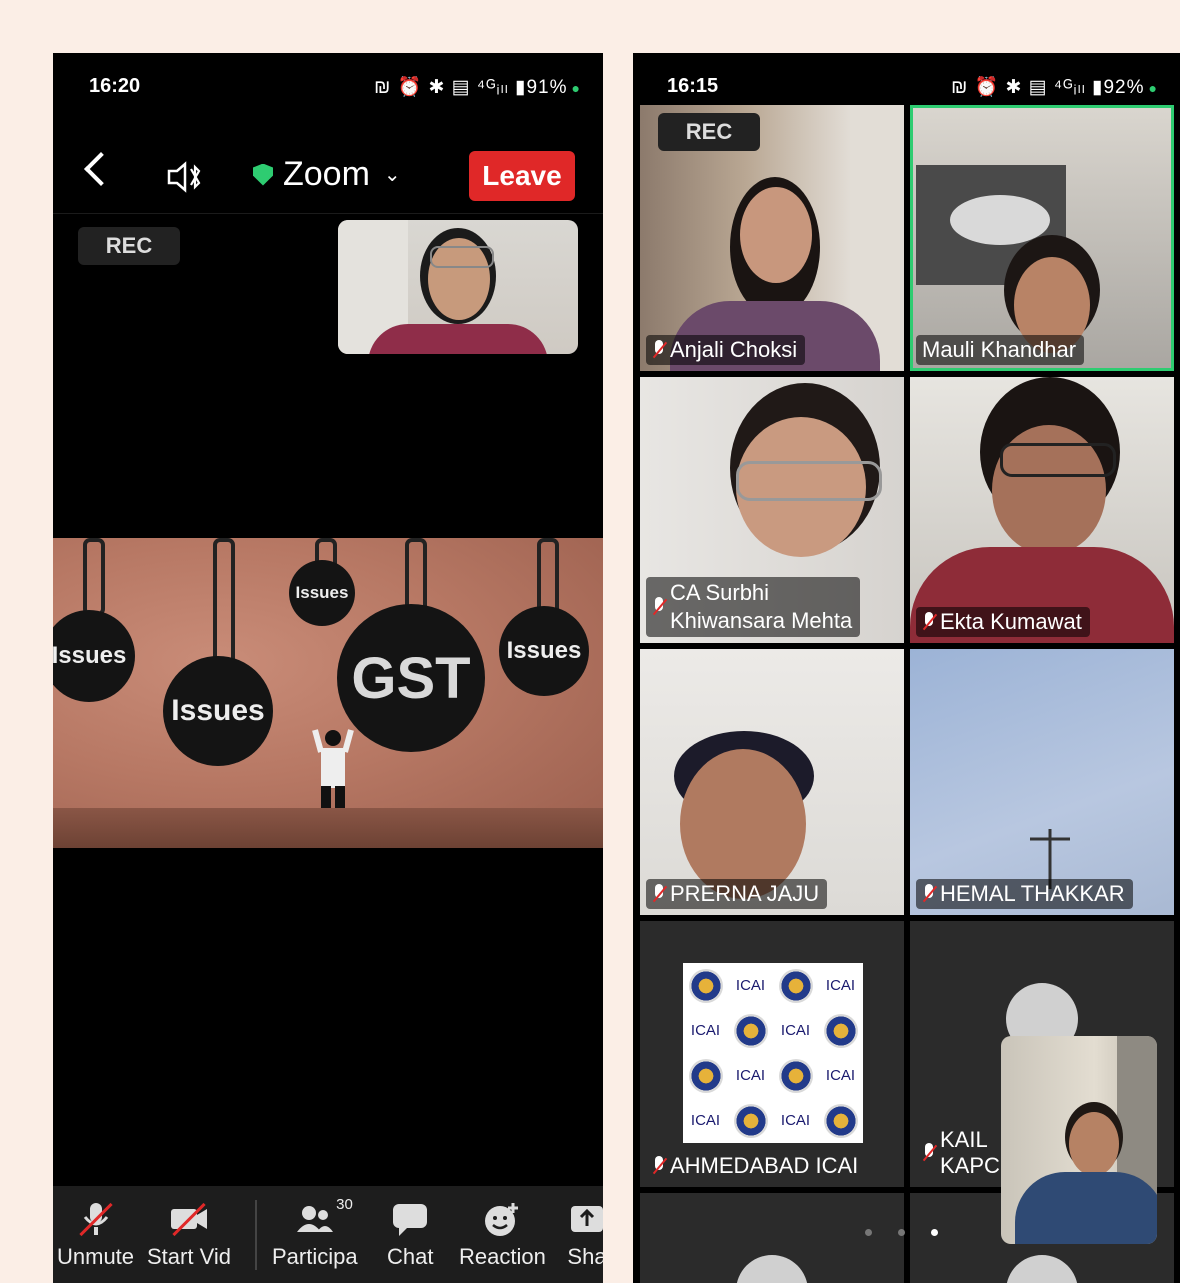  What do you see at coordinates (315, 1256) in the screenshot?
I see `participants-label: Participa` at bounding box center [315, 1256].